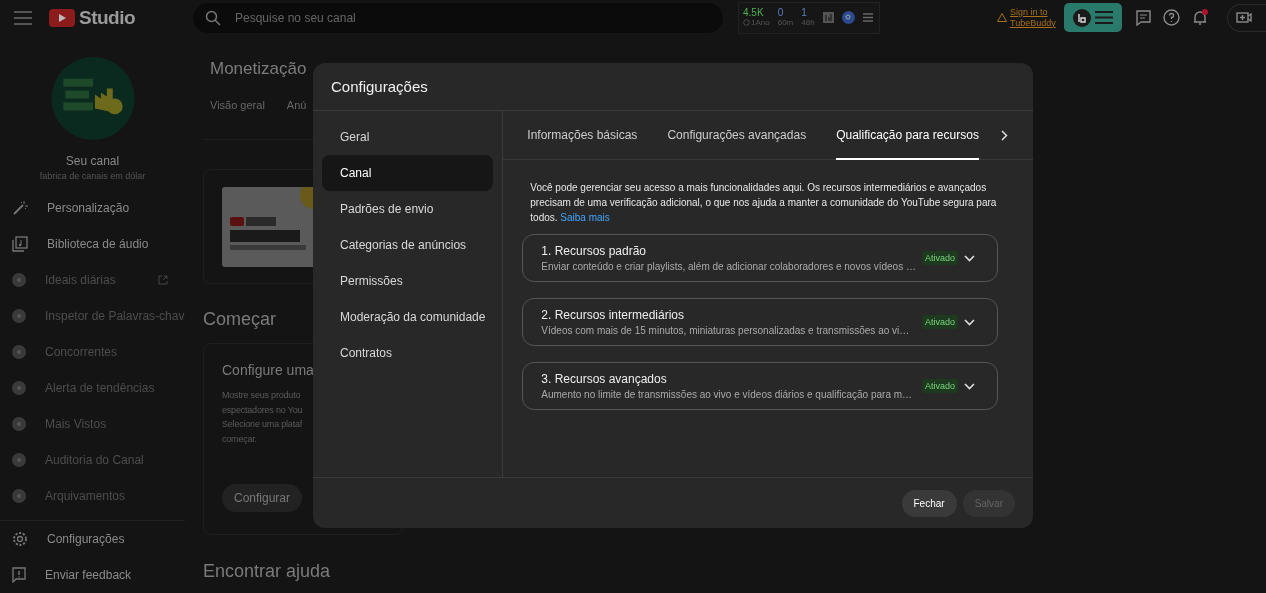  I want to click on tubebuddy-button, so click(1093, 17).